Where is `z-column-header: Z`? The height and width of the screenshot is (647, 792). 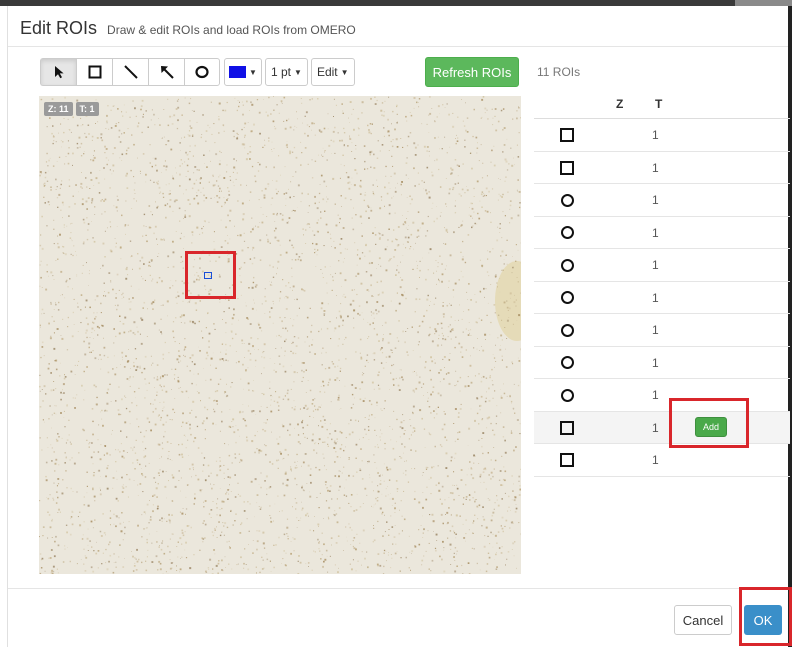
z-column-header: Z is located at coordinates (620, 104).